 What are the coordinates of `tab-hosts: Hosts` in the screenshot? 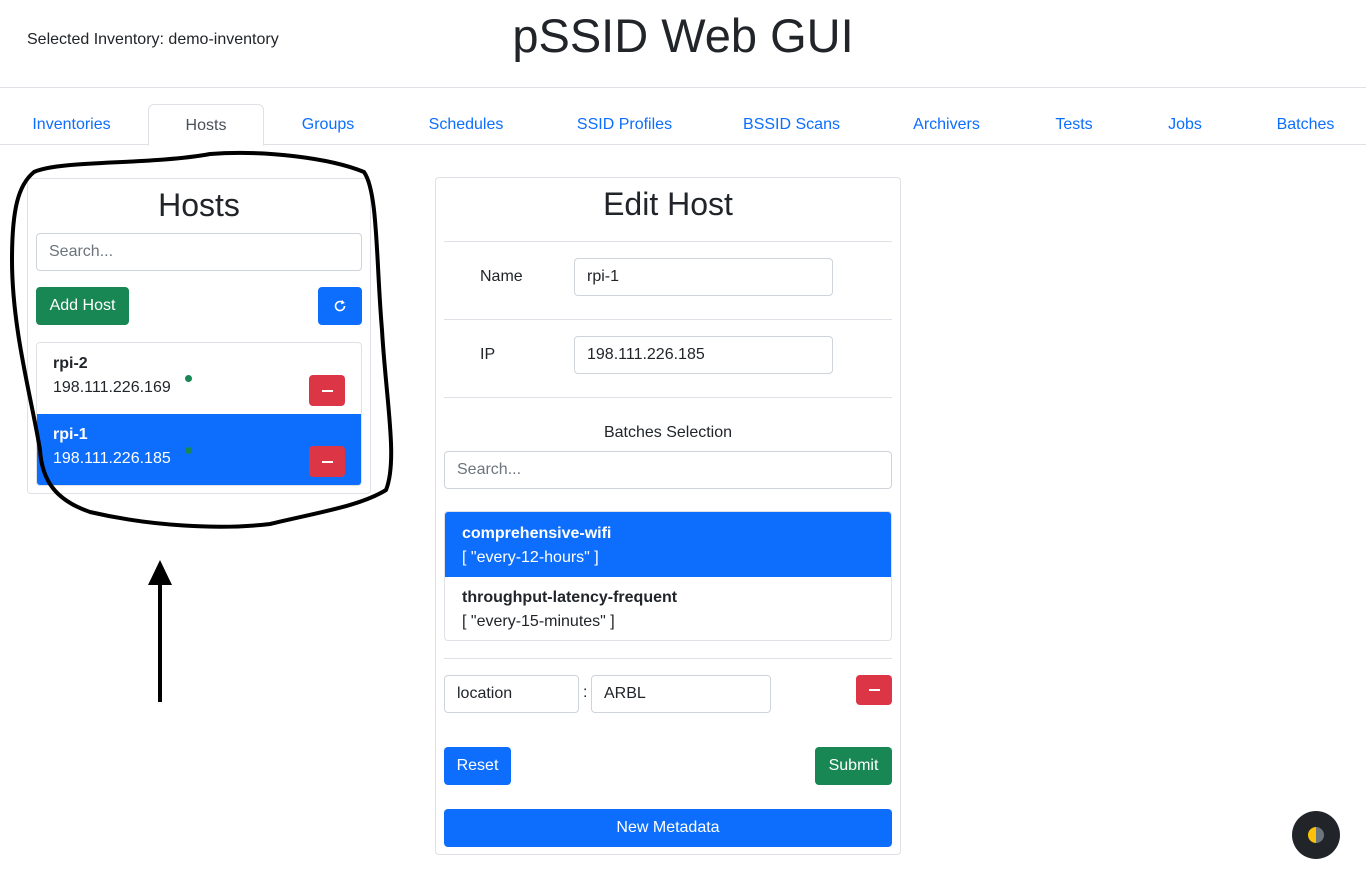 It's located at (206, 125).